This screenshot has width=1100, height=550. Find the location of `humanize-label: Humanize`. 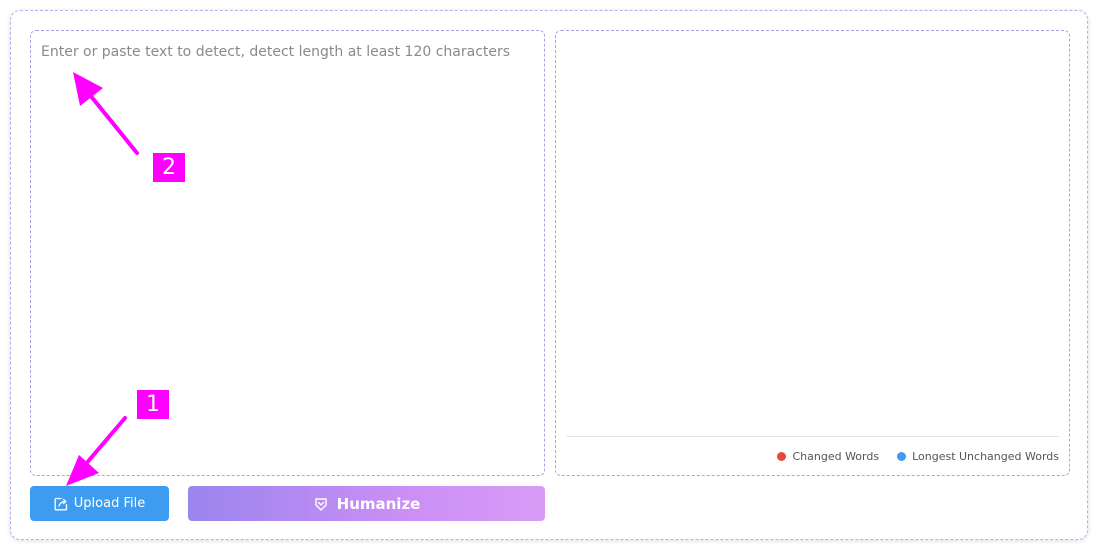

humanize-label: Humanize is located at coordinates (378, 503).